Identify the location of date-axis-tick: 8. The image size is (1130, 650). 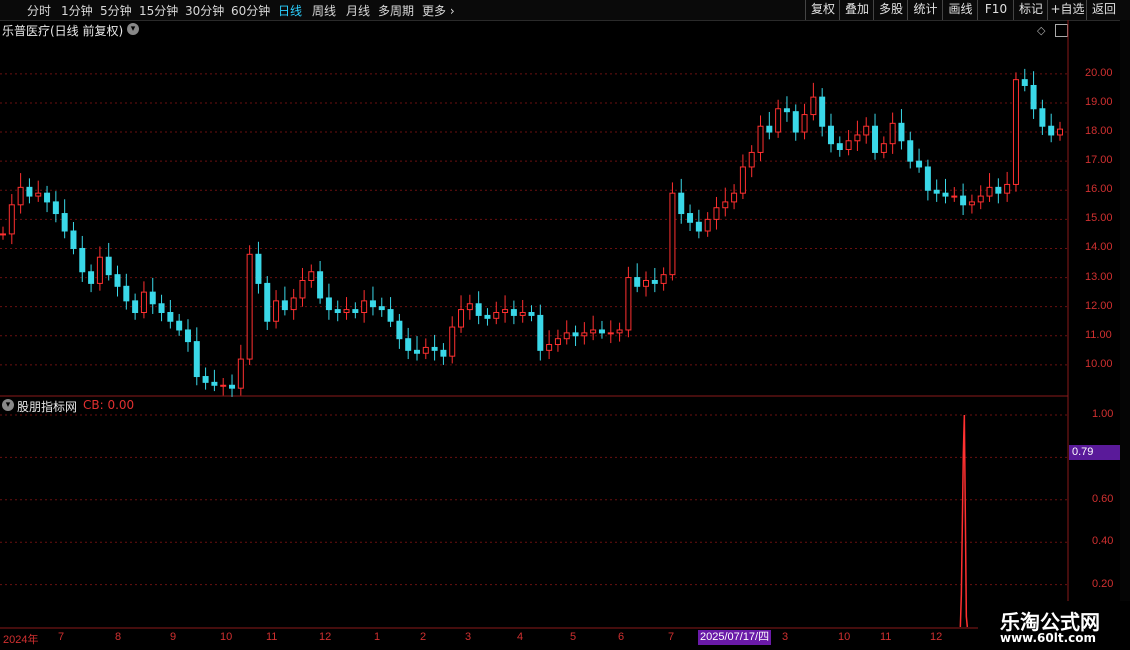
(118, 637).